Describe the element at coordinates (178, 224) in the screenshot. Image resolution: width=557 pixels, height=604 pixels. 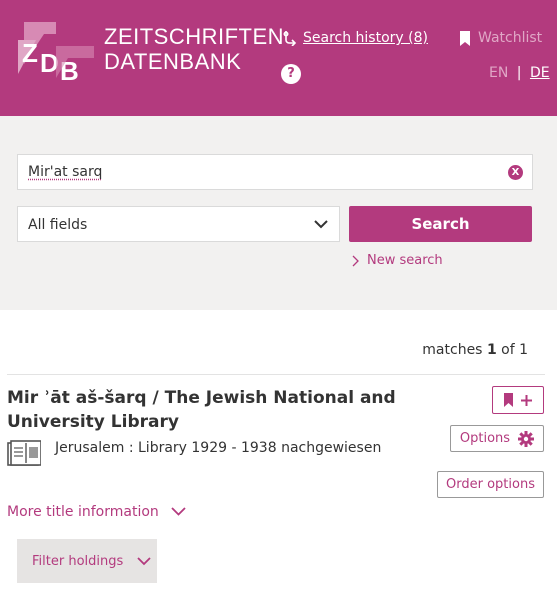
I see `search-field-select: All fields` at that location.